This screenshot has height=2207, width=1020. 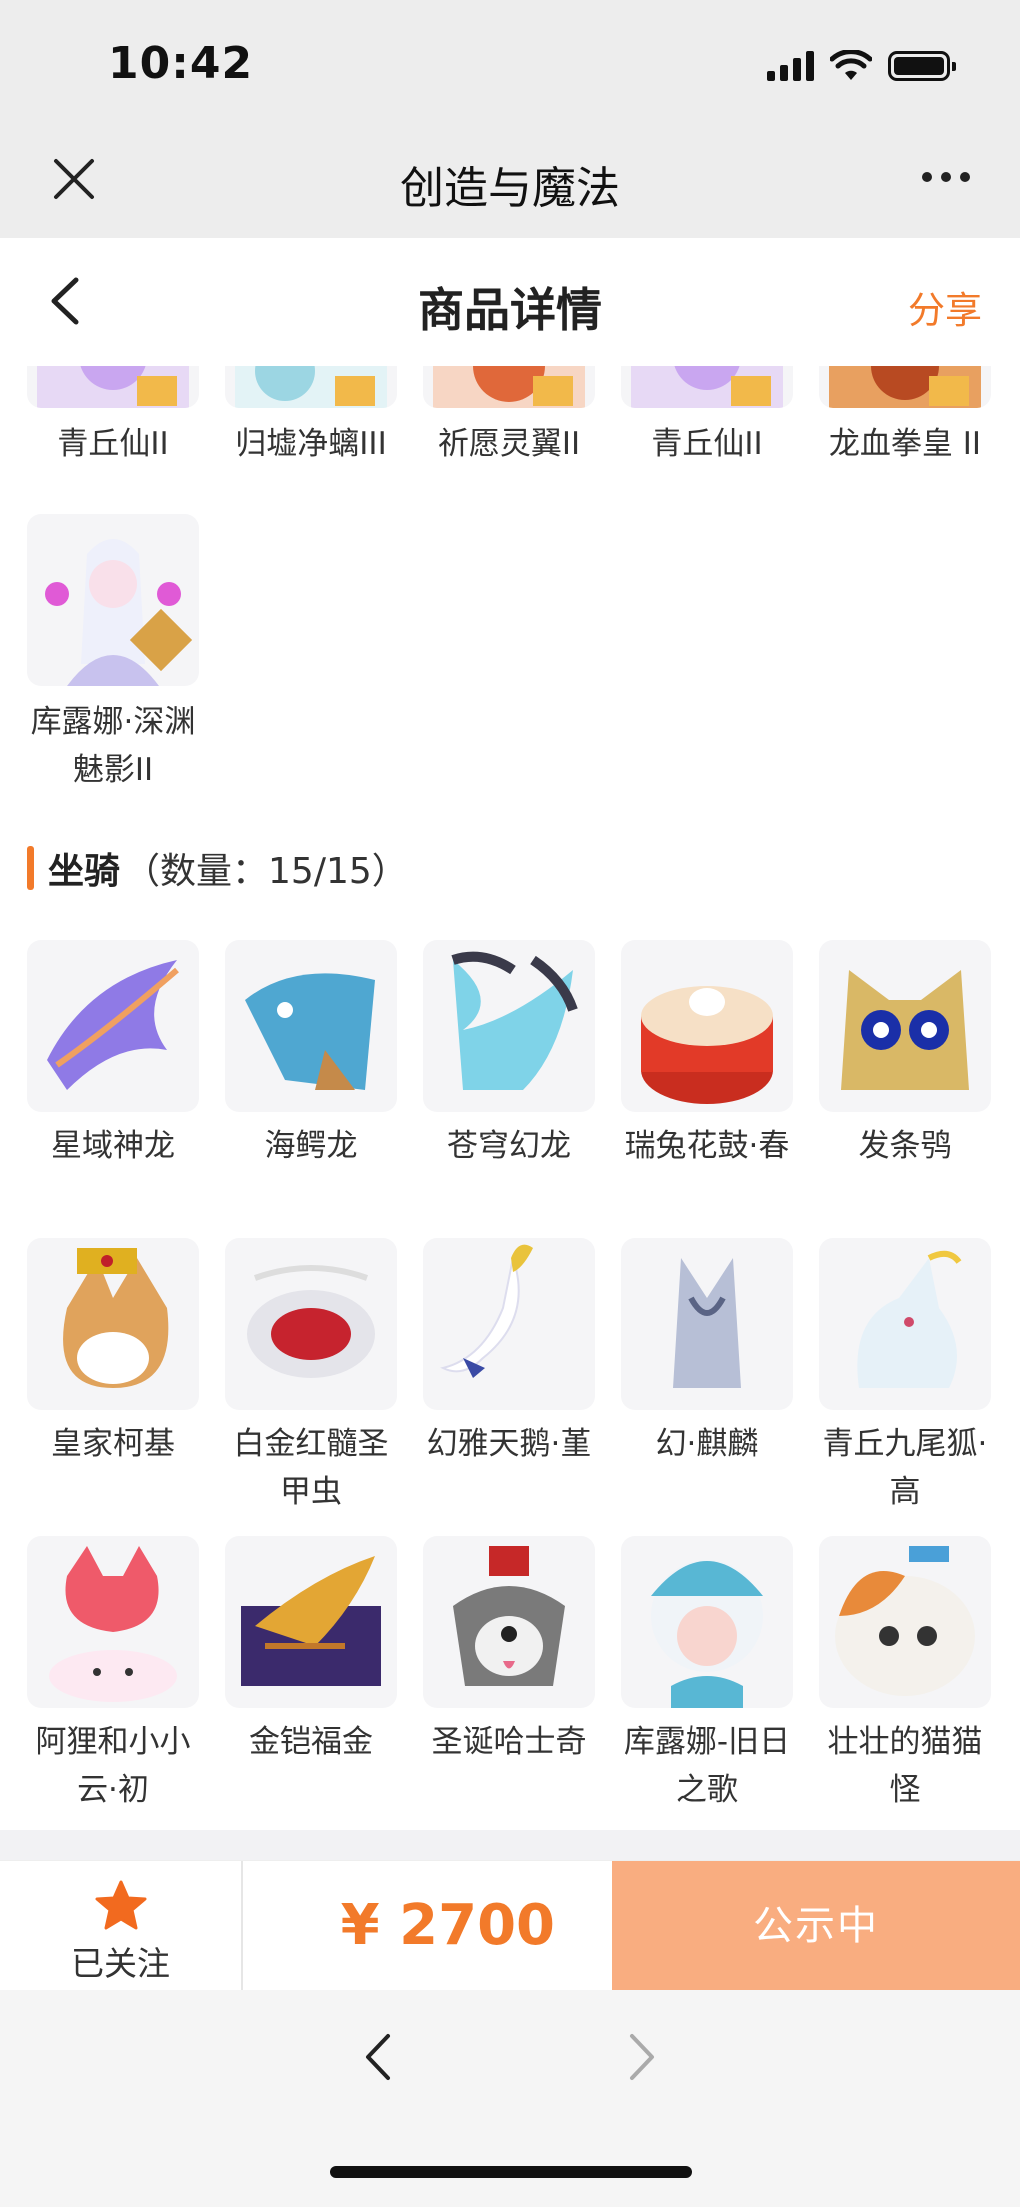 What do you see at coordinates (946, 177) in the screenshot?
I see `more-menu-icon` at bounding box center [946, 177].